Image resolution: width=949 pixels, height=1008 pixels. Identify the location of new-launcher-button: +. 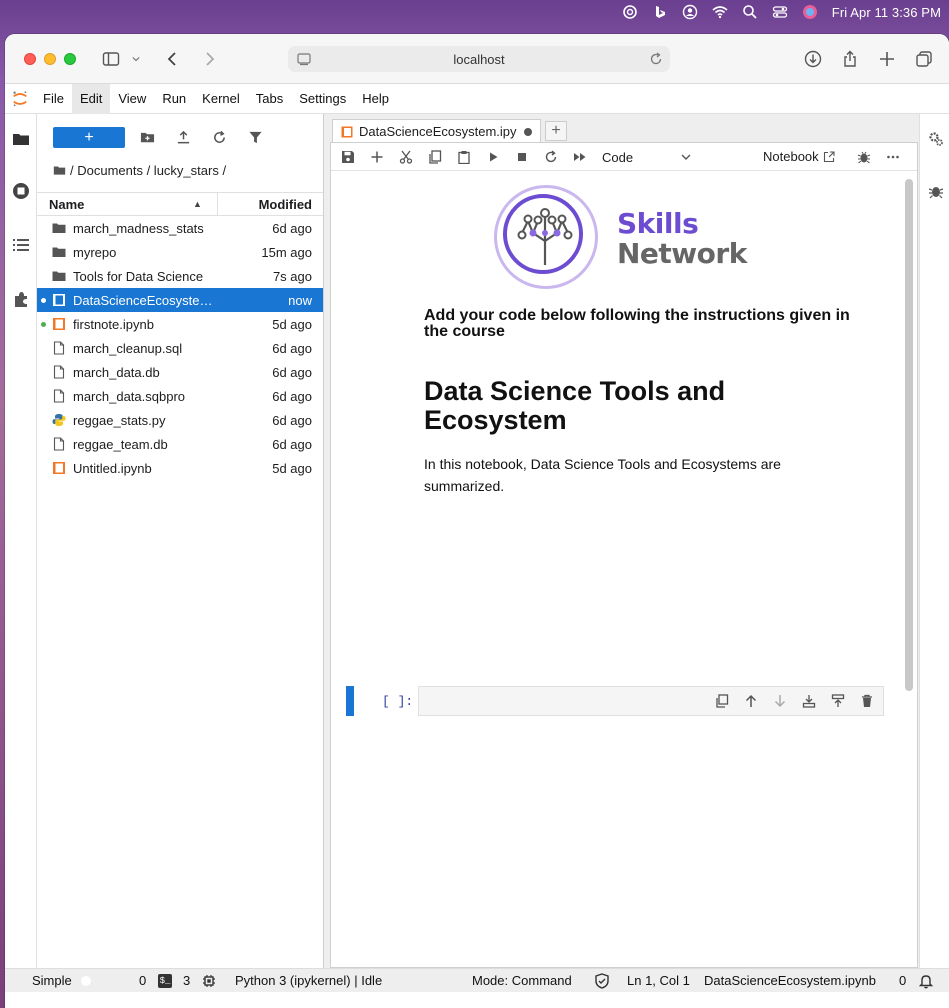
(89, 137).